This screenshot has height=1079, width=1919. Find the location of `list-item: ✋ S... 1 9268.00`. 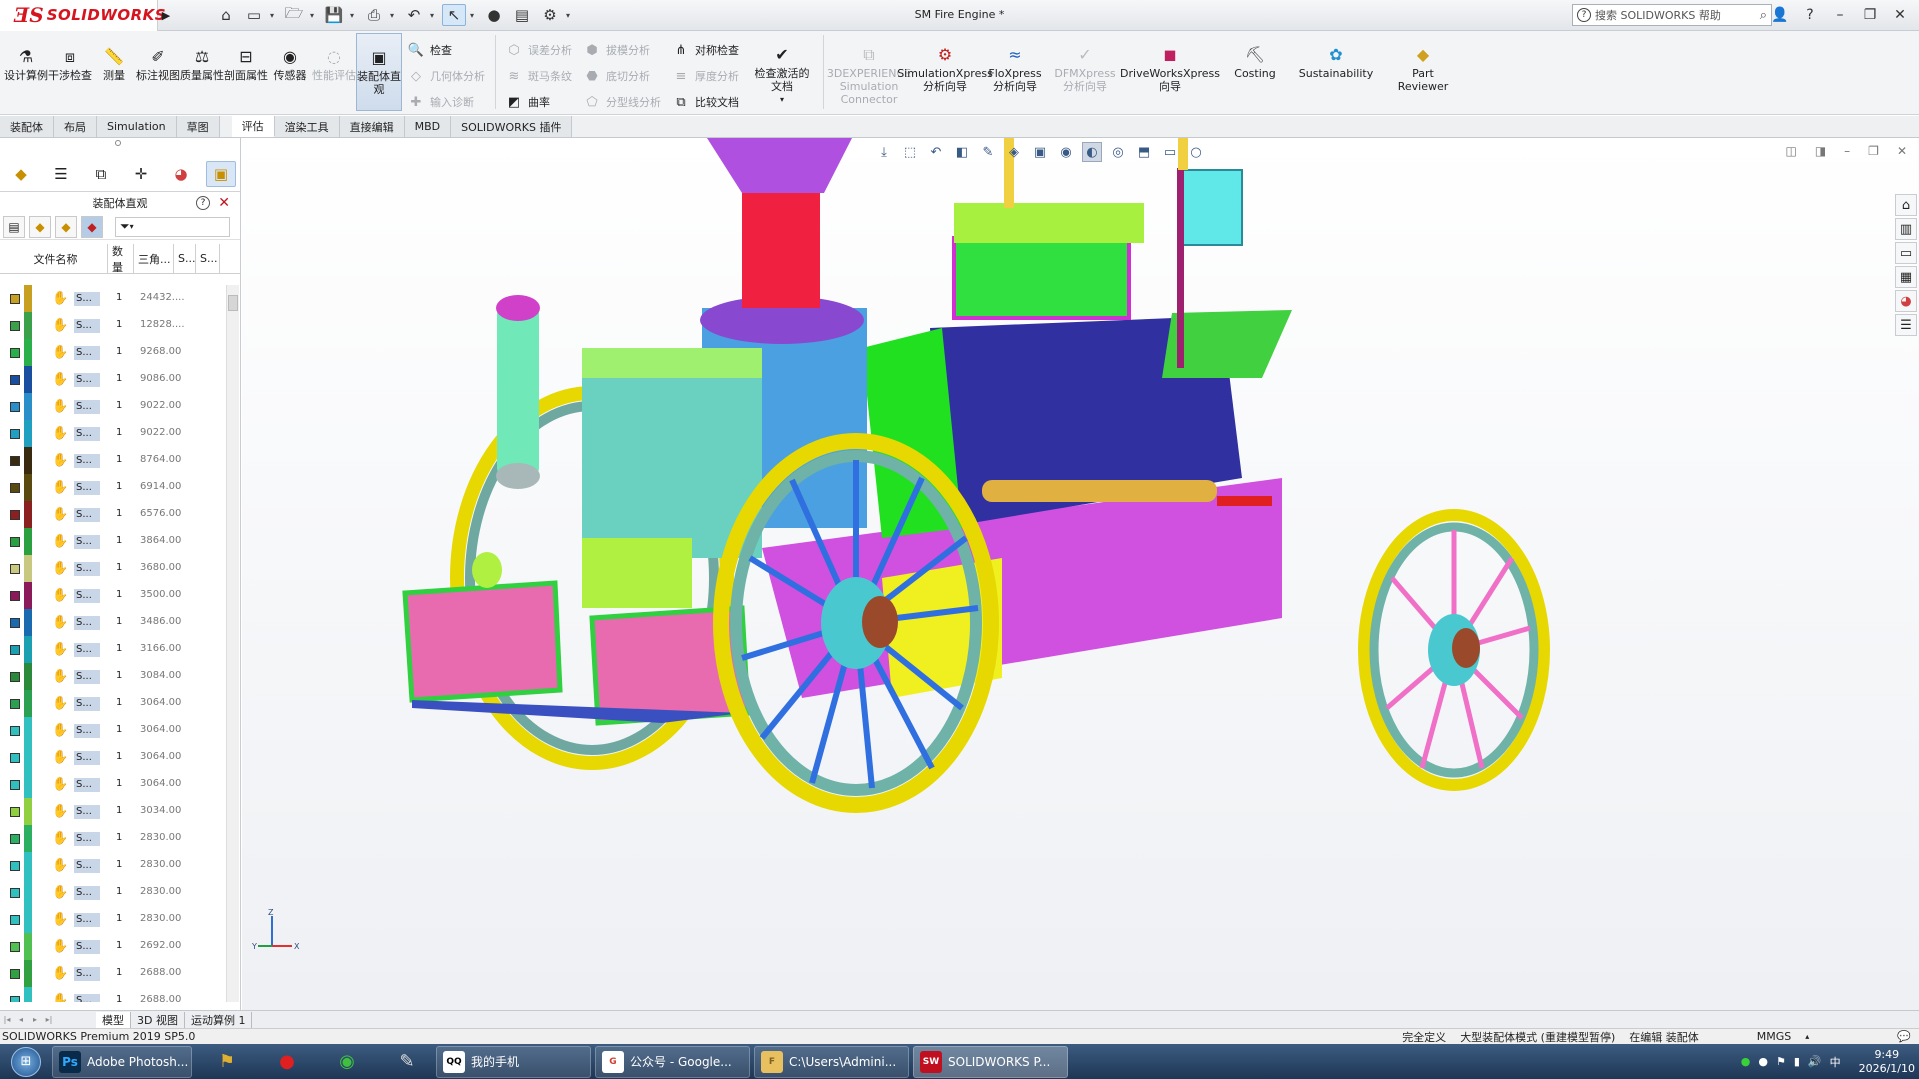

list-item: ✋ S... 1 9268.00 is located at coordinates (113, 352).